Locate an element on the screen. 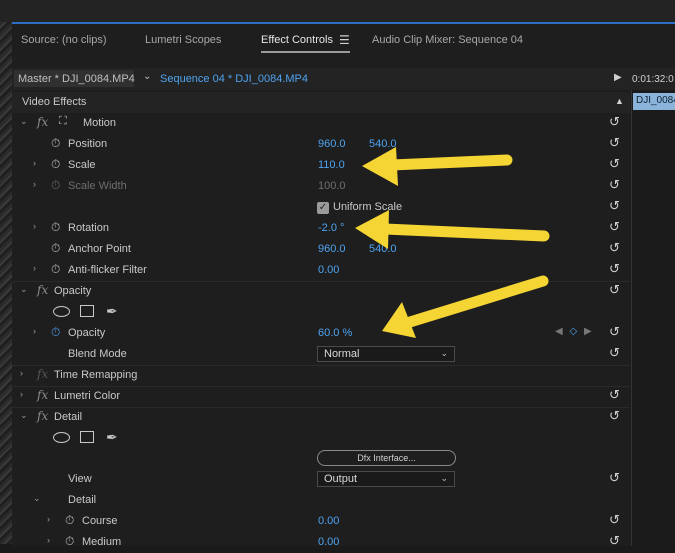  property-scale-width: › ⏱ Scale Width 100.0 ↺ is located at coordinates (321, 186).